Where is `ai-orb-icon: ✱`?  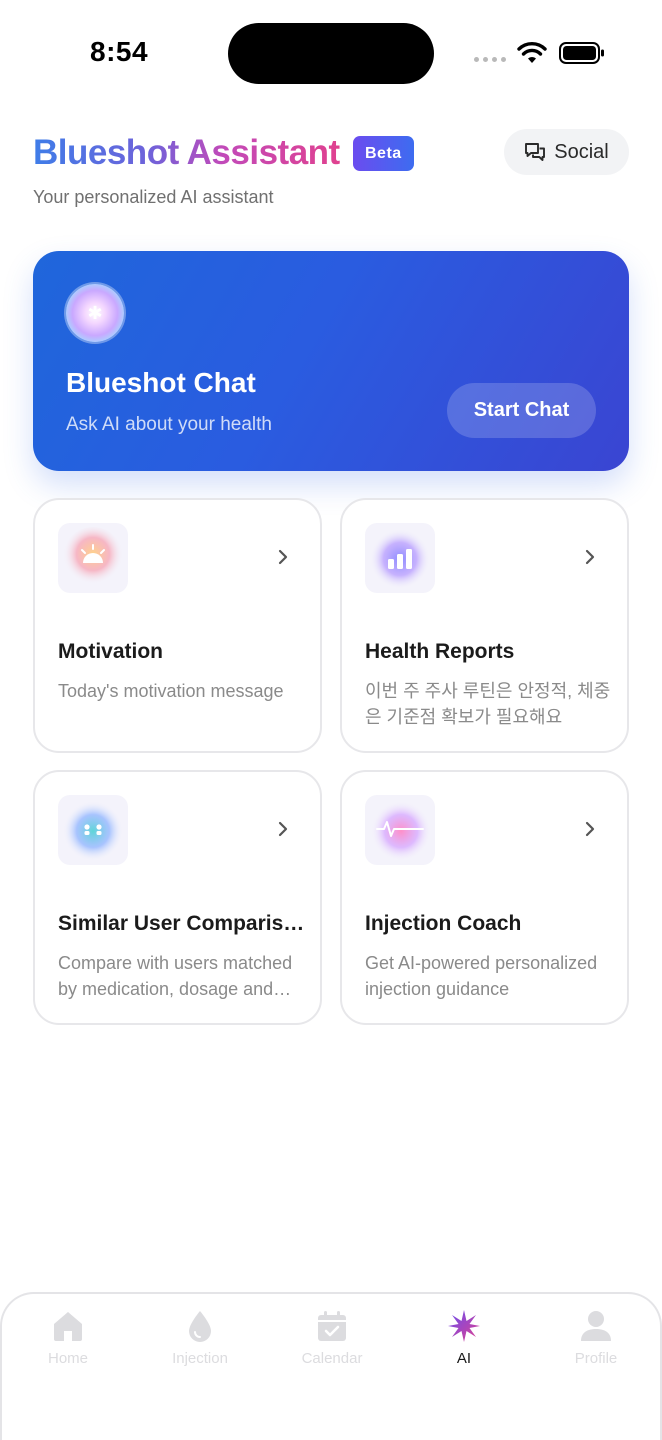
ai-orb-icon: ✱ is located at coordinates (95, 313).